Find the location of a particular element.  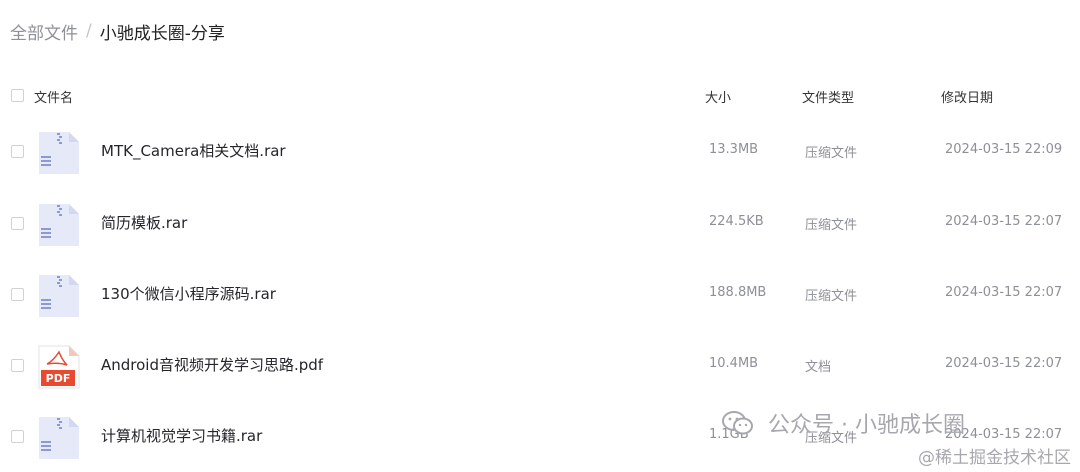

file-name-link: 简历模板.rar is located at coordinates (144, 222).